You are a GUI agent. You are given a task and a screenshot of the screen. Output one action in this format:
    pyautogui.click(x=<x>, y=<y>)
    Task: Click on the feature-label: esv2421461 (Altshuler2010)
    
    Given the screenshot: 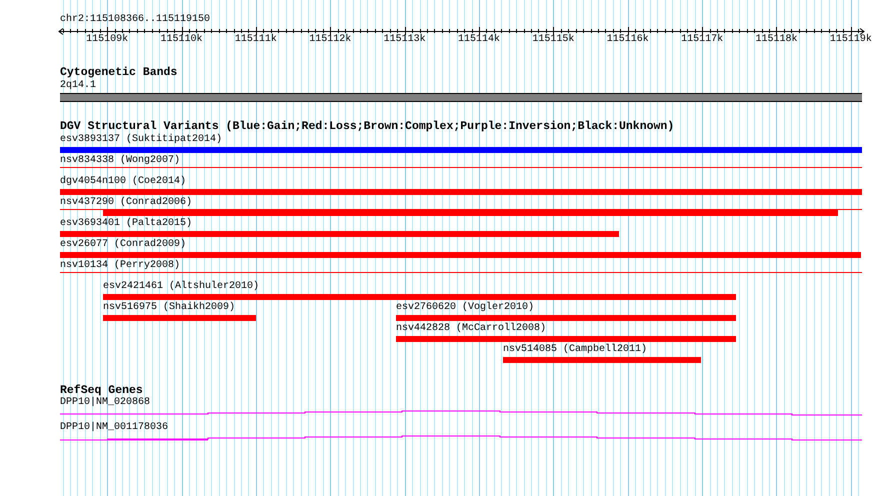 What is the action you would take?
    pyautogui.click(x=181, y=287)
    